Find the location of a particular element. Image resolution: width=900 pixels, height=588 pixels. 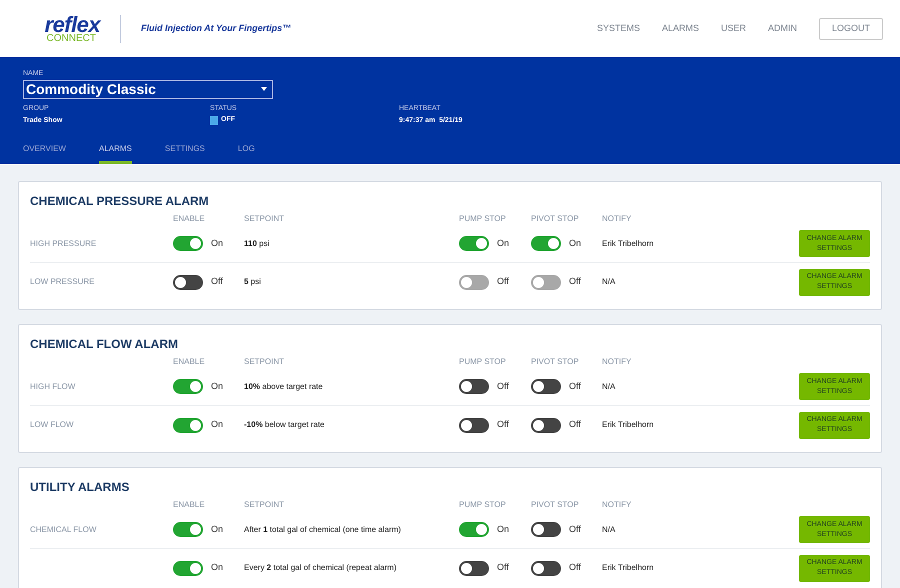

setpoint-value: After 1 total gal of chemical (one time alarm) is located at coordinates (323, 530).